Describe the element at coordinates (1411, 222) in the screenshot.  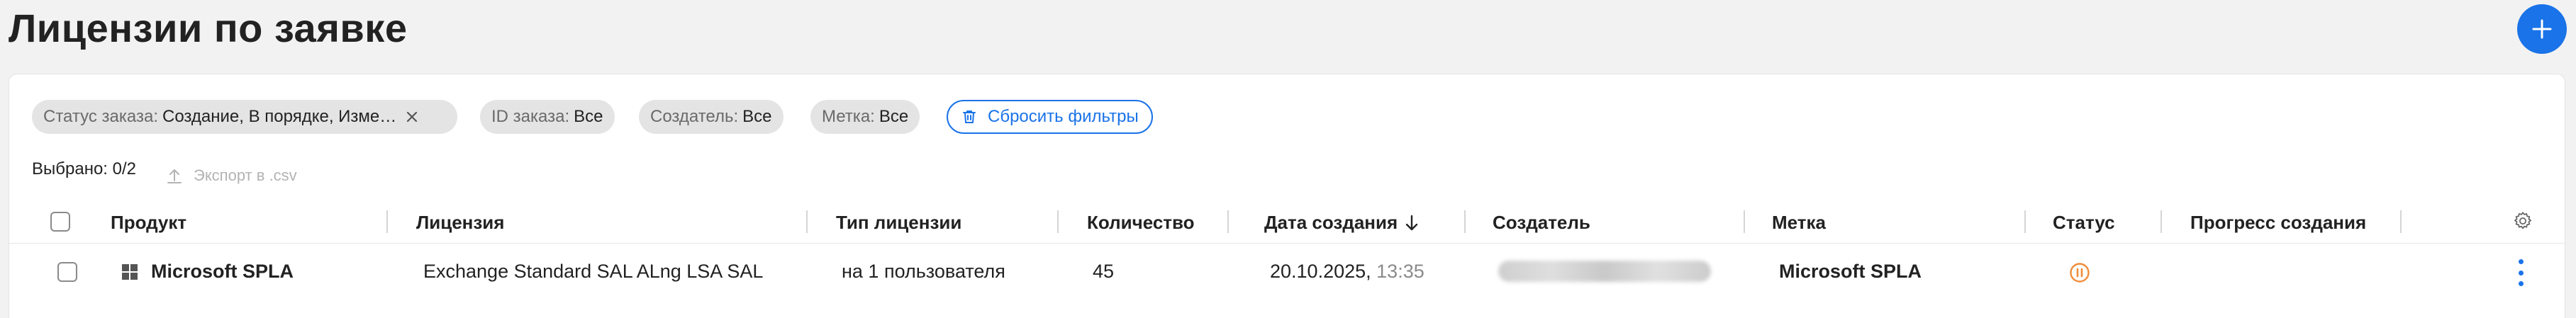
I see `arrow-down-icon` at that location.